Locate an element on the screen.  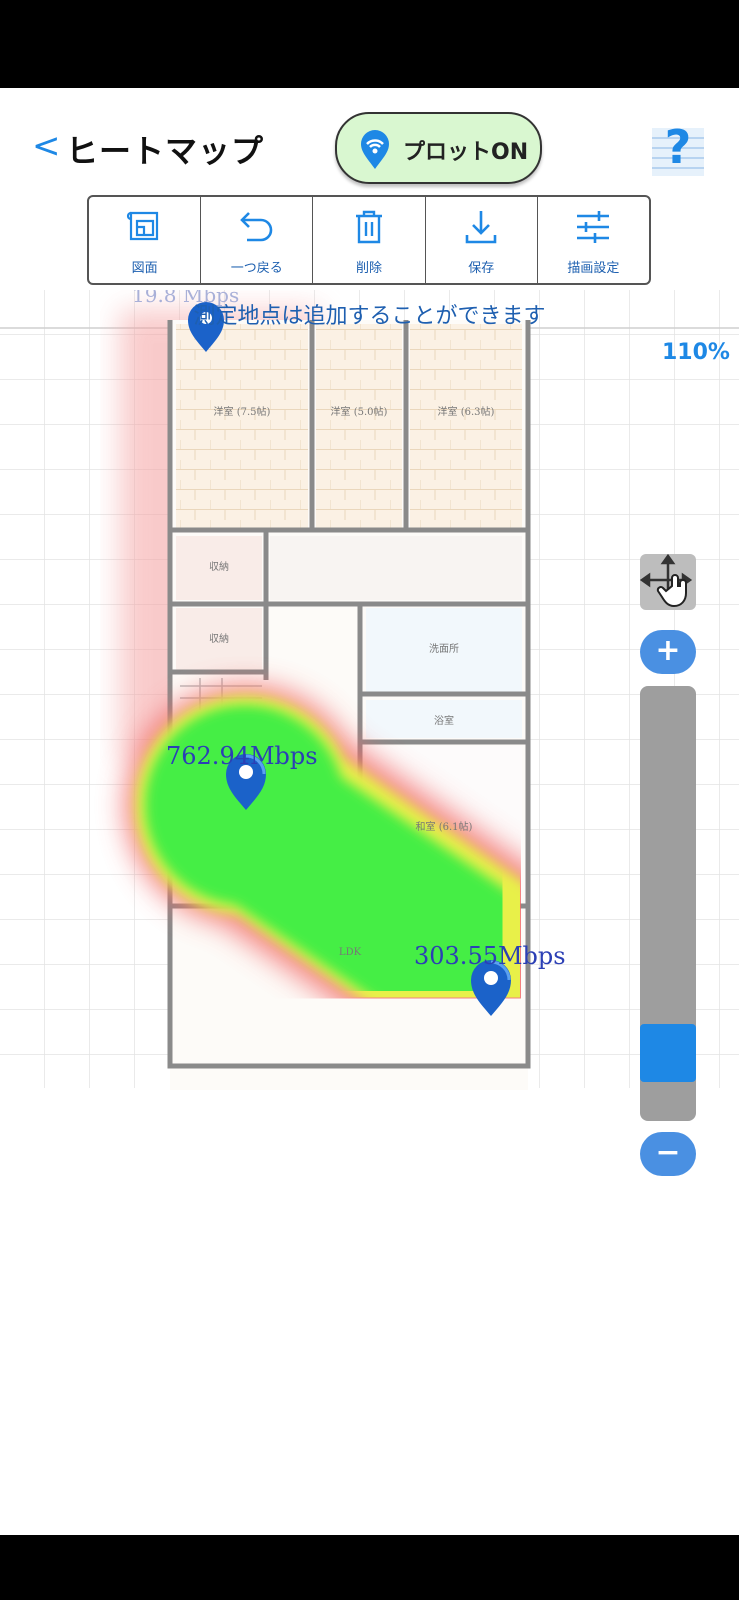
plot-toggle-button: プロットON is located at coordinates (438, 148).